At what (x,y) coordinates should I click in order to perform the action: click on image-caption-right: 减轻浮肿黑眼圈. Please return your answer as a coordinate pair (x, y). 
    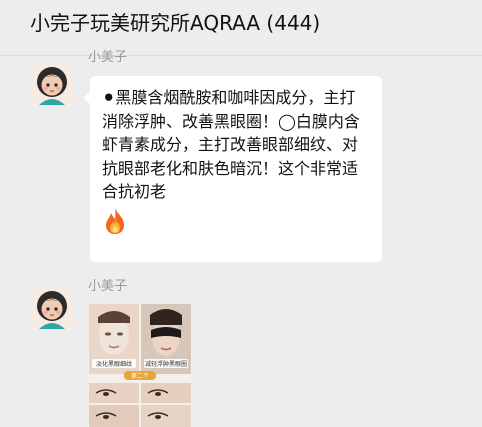
    Looking at the image, I should click on (166, 364).